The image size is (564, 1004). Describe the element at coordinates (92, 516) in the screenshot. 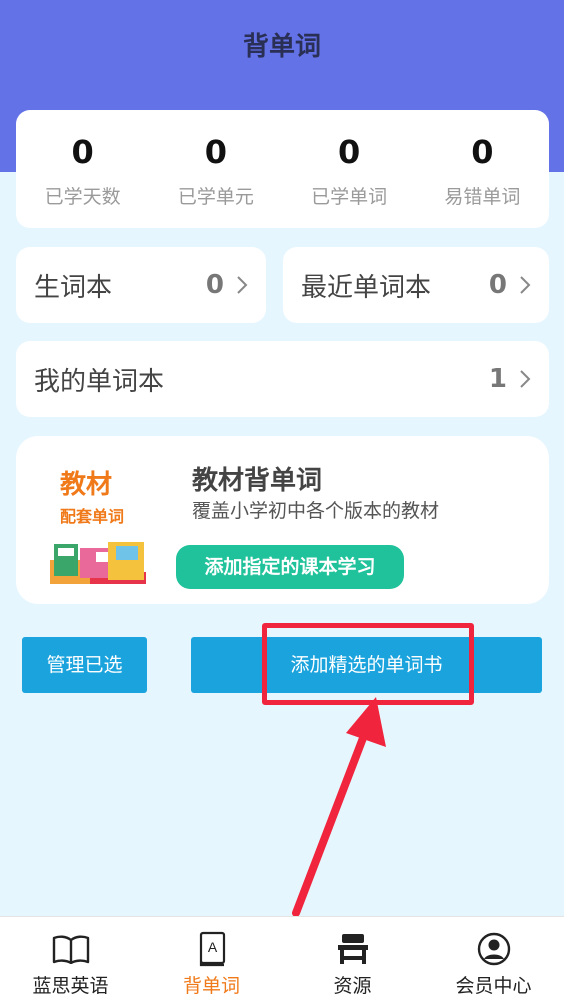

I see `logo-subtitle: 配套单词` at that location.